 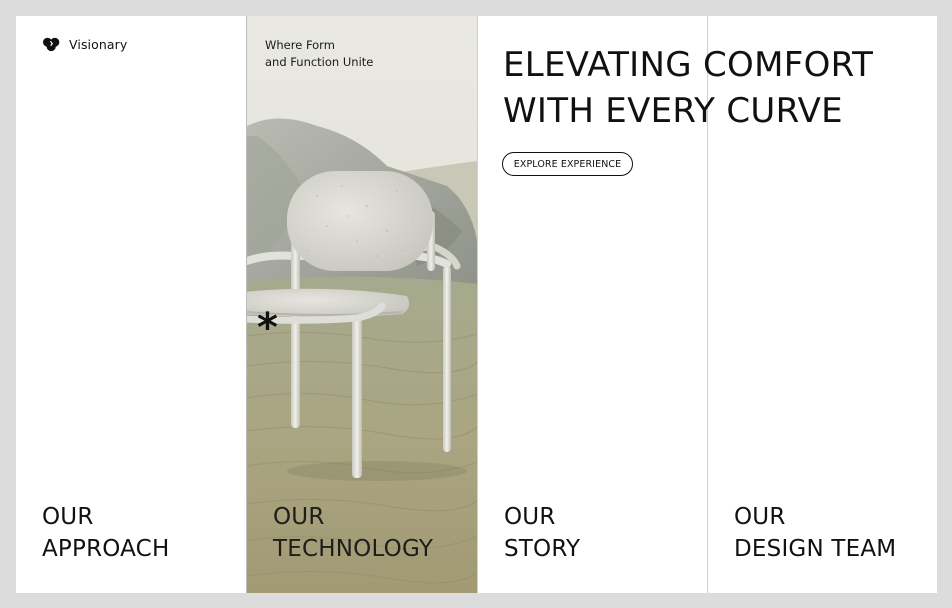 What do you see at coordinates (542, 533) in the screenshot?
I see `nav-our-story: OUR STORY` at bounding box center [542, 533].